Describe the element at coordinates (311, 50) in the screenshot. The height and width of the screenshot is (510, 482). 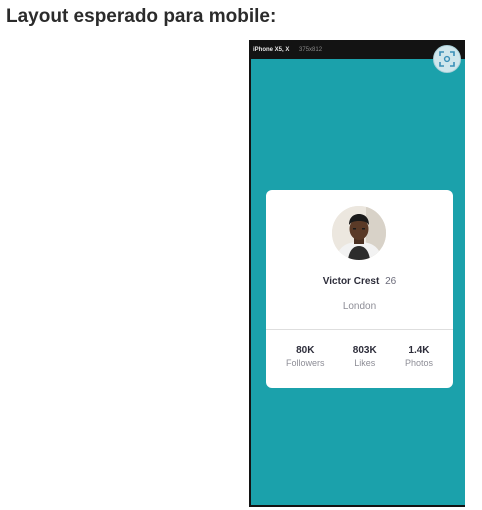
I see `device-resolution-label: 375x812` at that location.